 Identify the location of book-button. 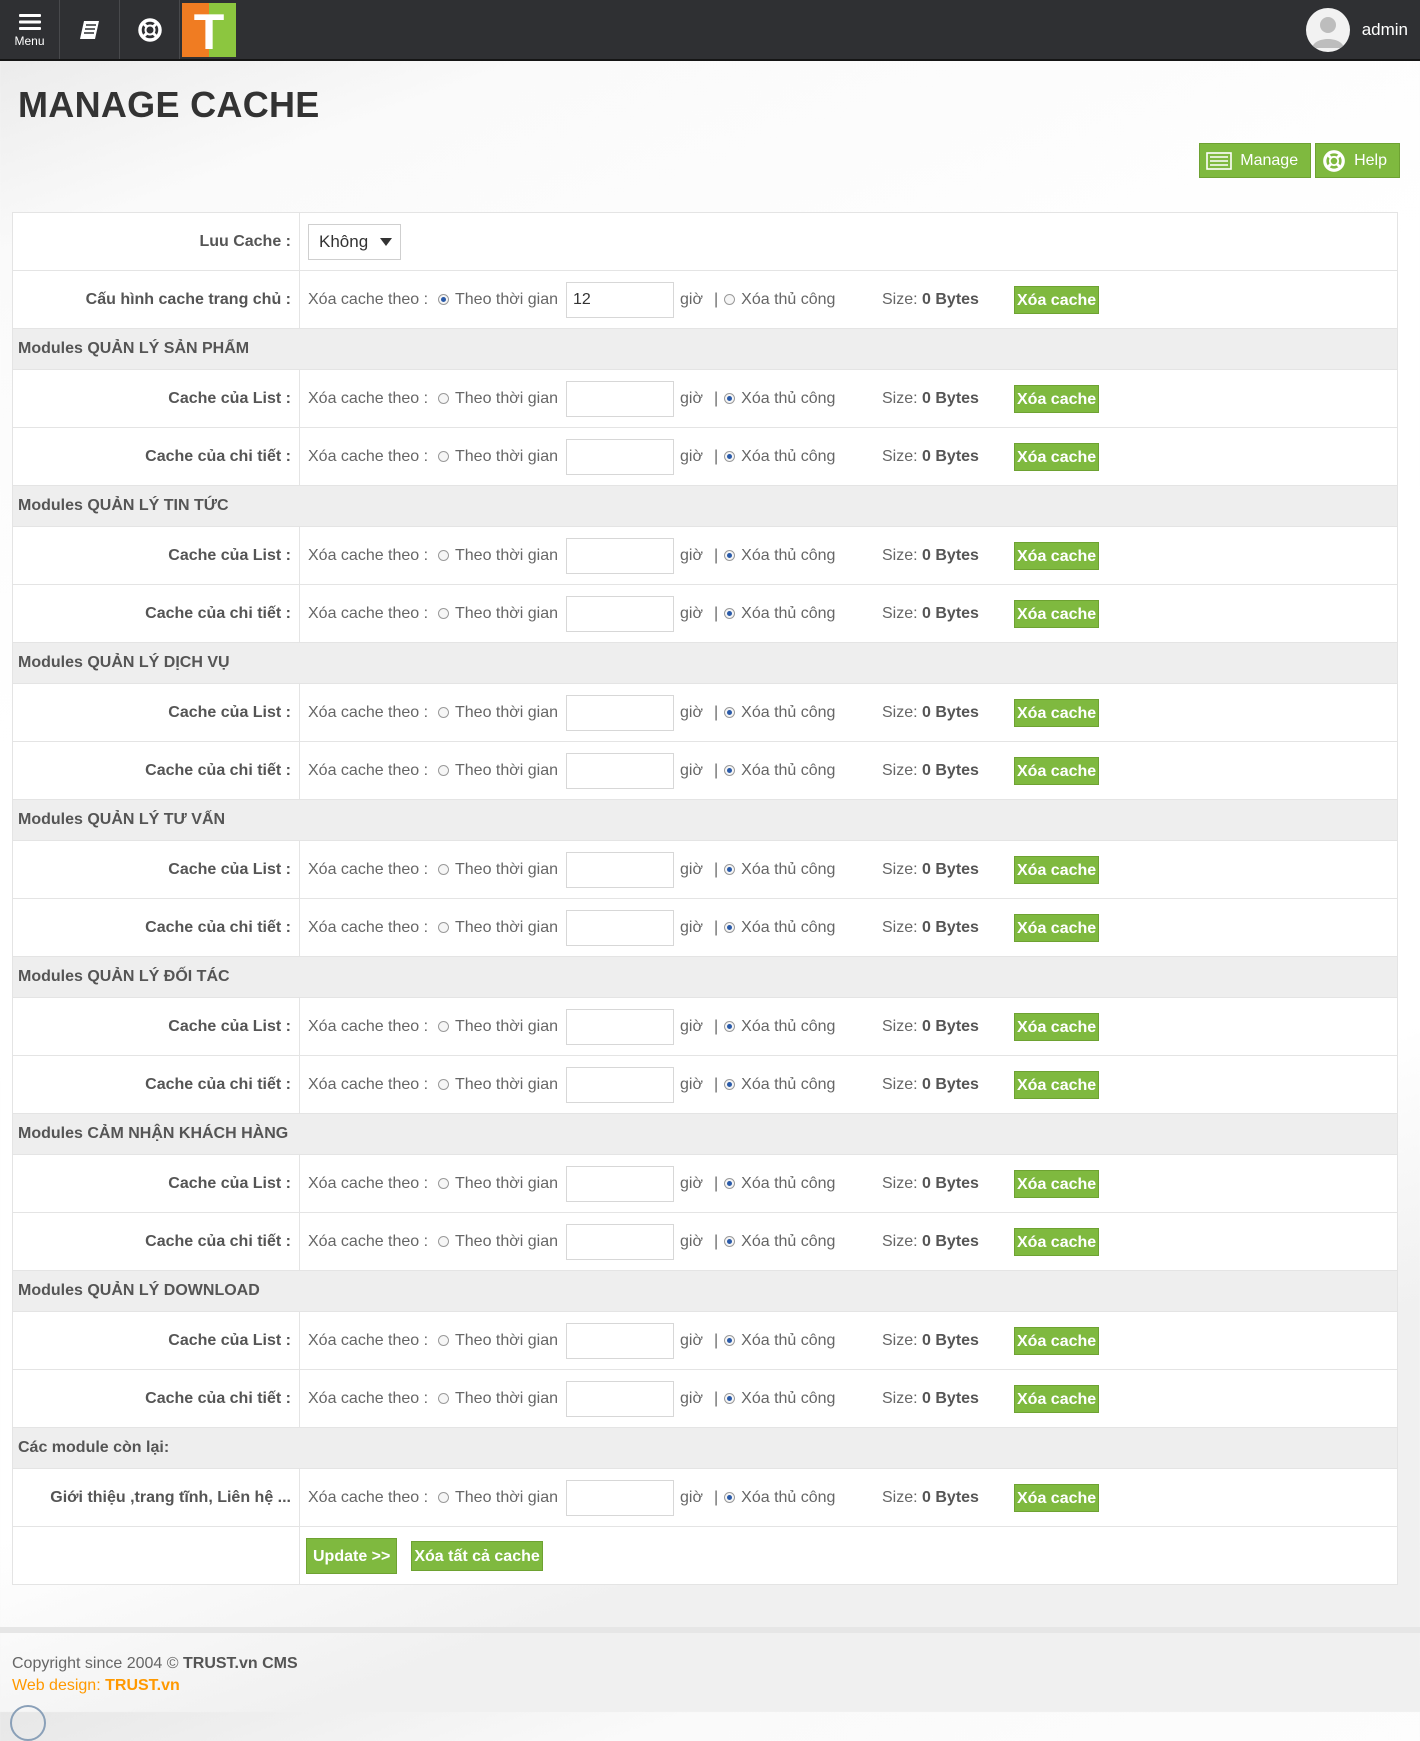
(90, 29).